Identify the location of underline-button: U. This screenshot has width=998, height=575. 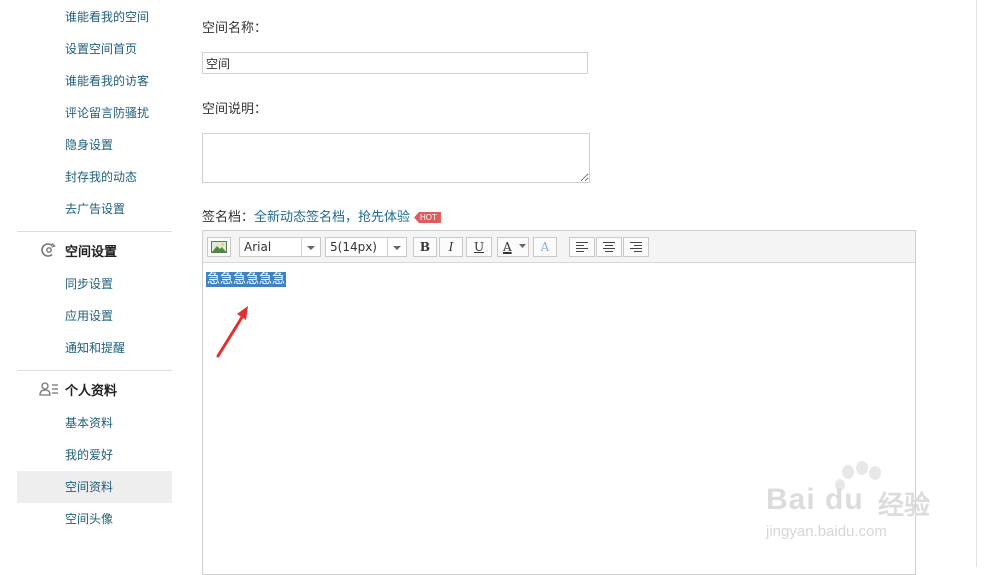
(479, 247).